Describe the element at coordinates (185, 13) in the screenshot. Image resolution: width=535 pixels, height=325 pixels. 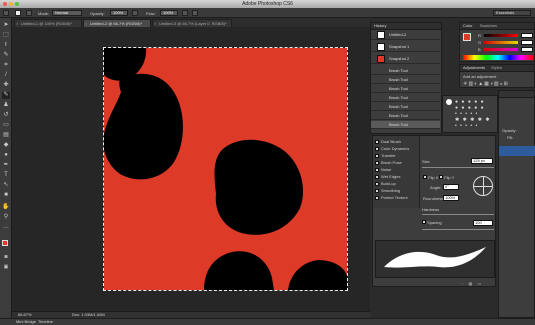
I see `airbrush-icon` at that location.